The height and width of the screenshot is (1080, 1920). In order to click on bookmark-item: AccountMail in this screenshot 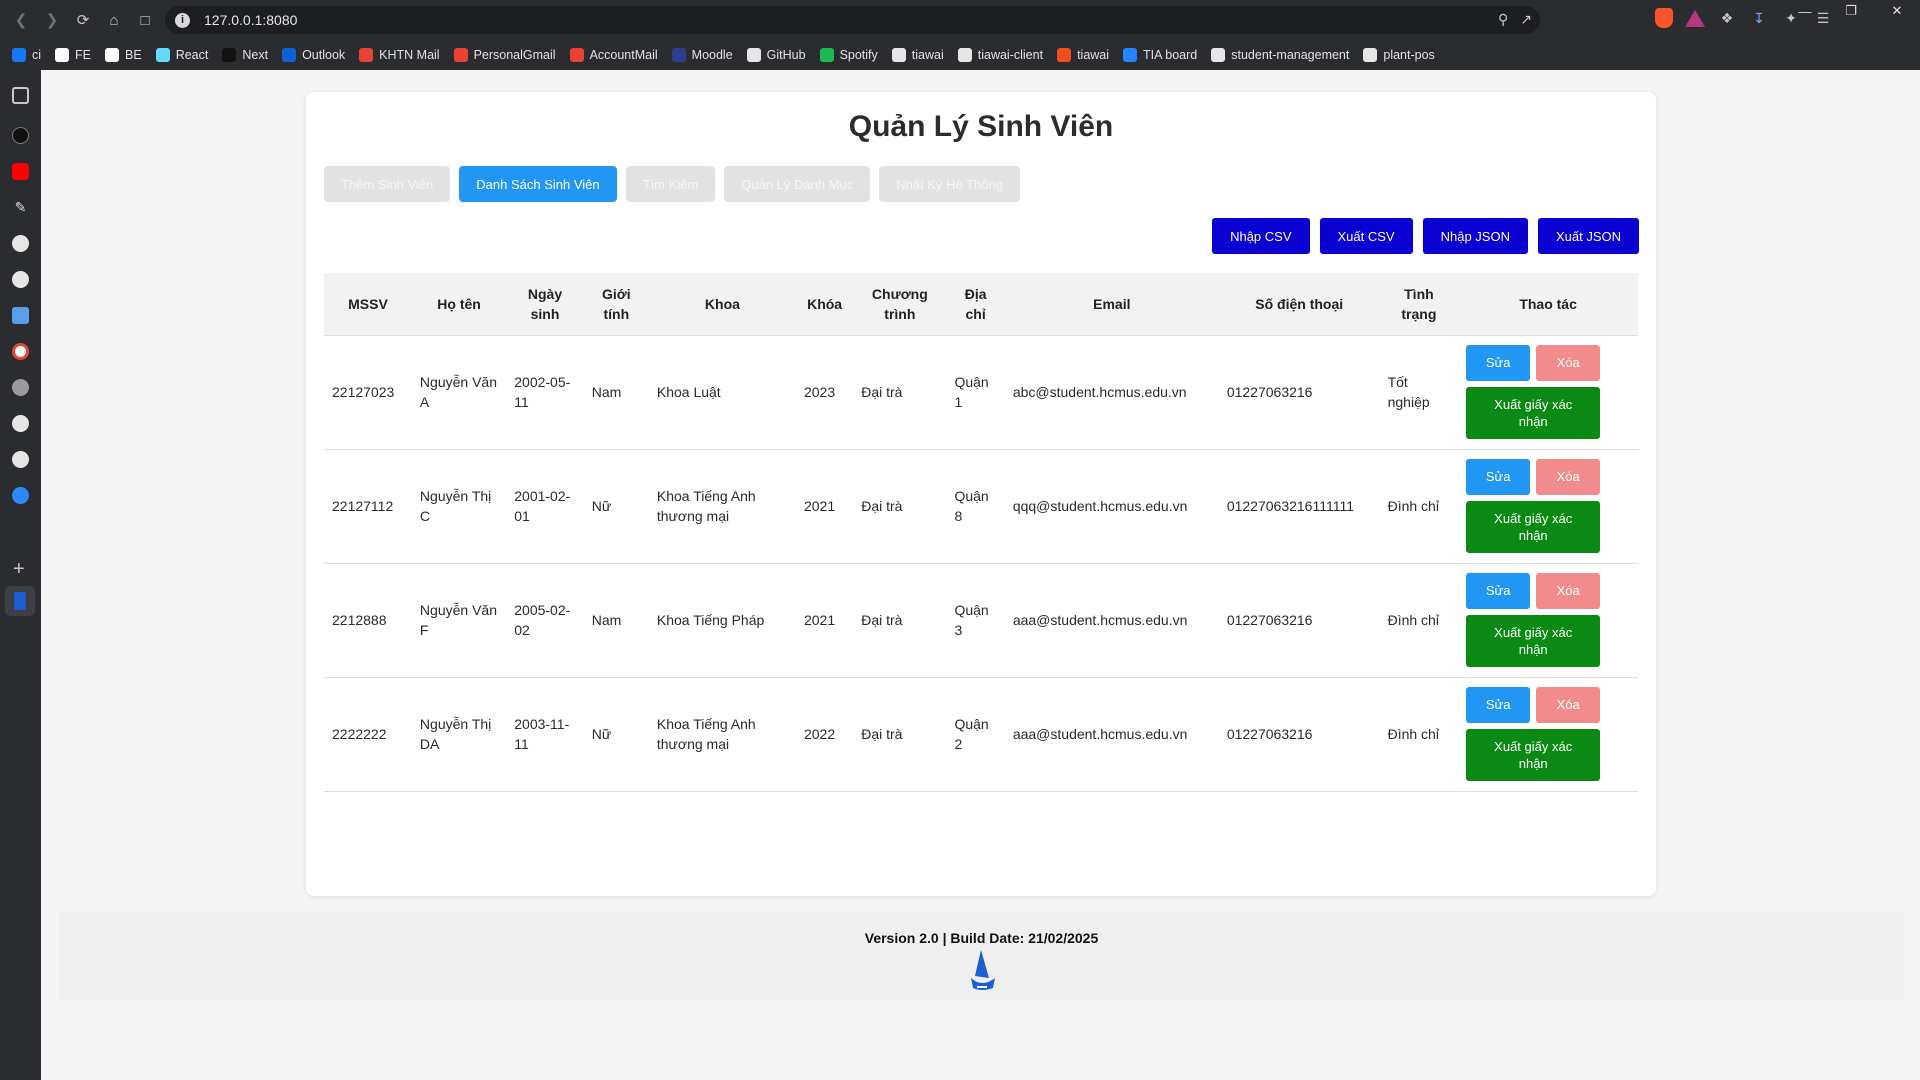, I will do `click(613, 55)`.